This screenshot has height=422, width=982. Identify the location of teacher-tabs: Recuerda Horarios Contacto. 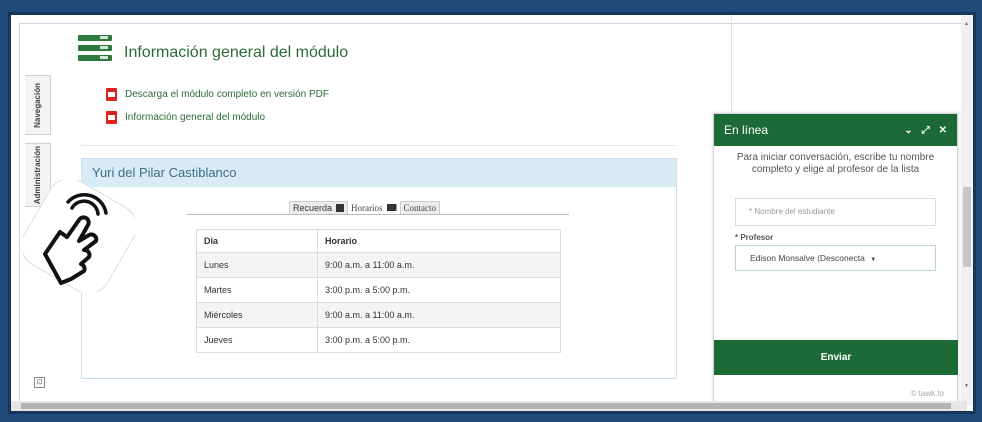
(378, 208).